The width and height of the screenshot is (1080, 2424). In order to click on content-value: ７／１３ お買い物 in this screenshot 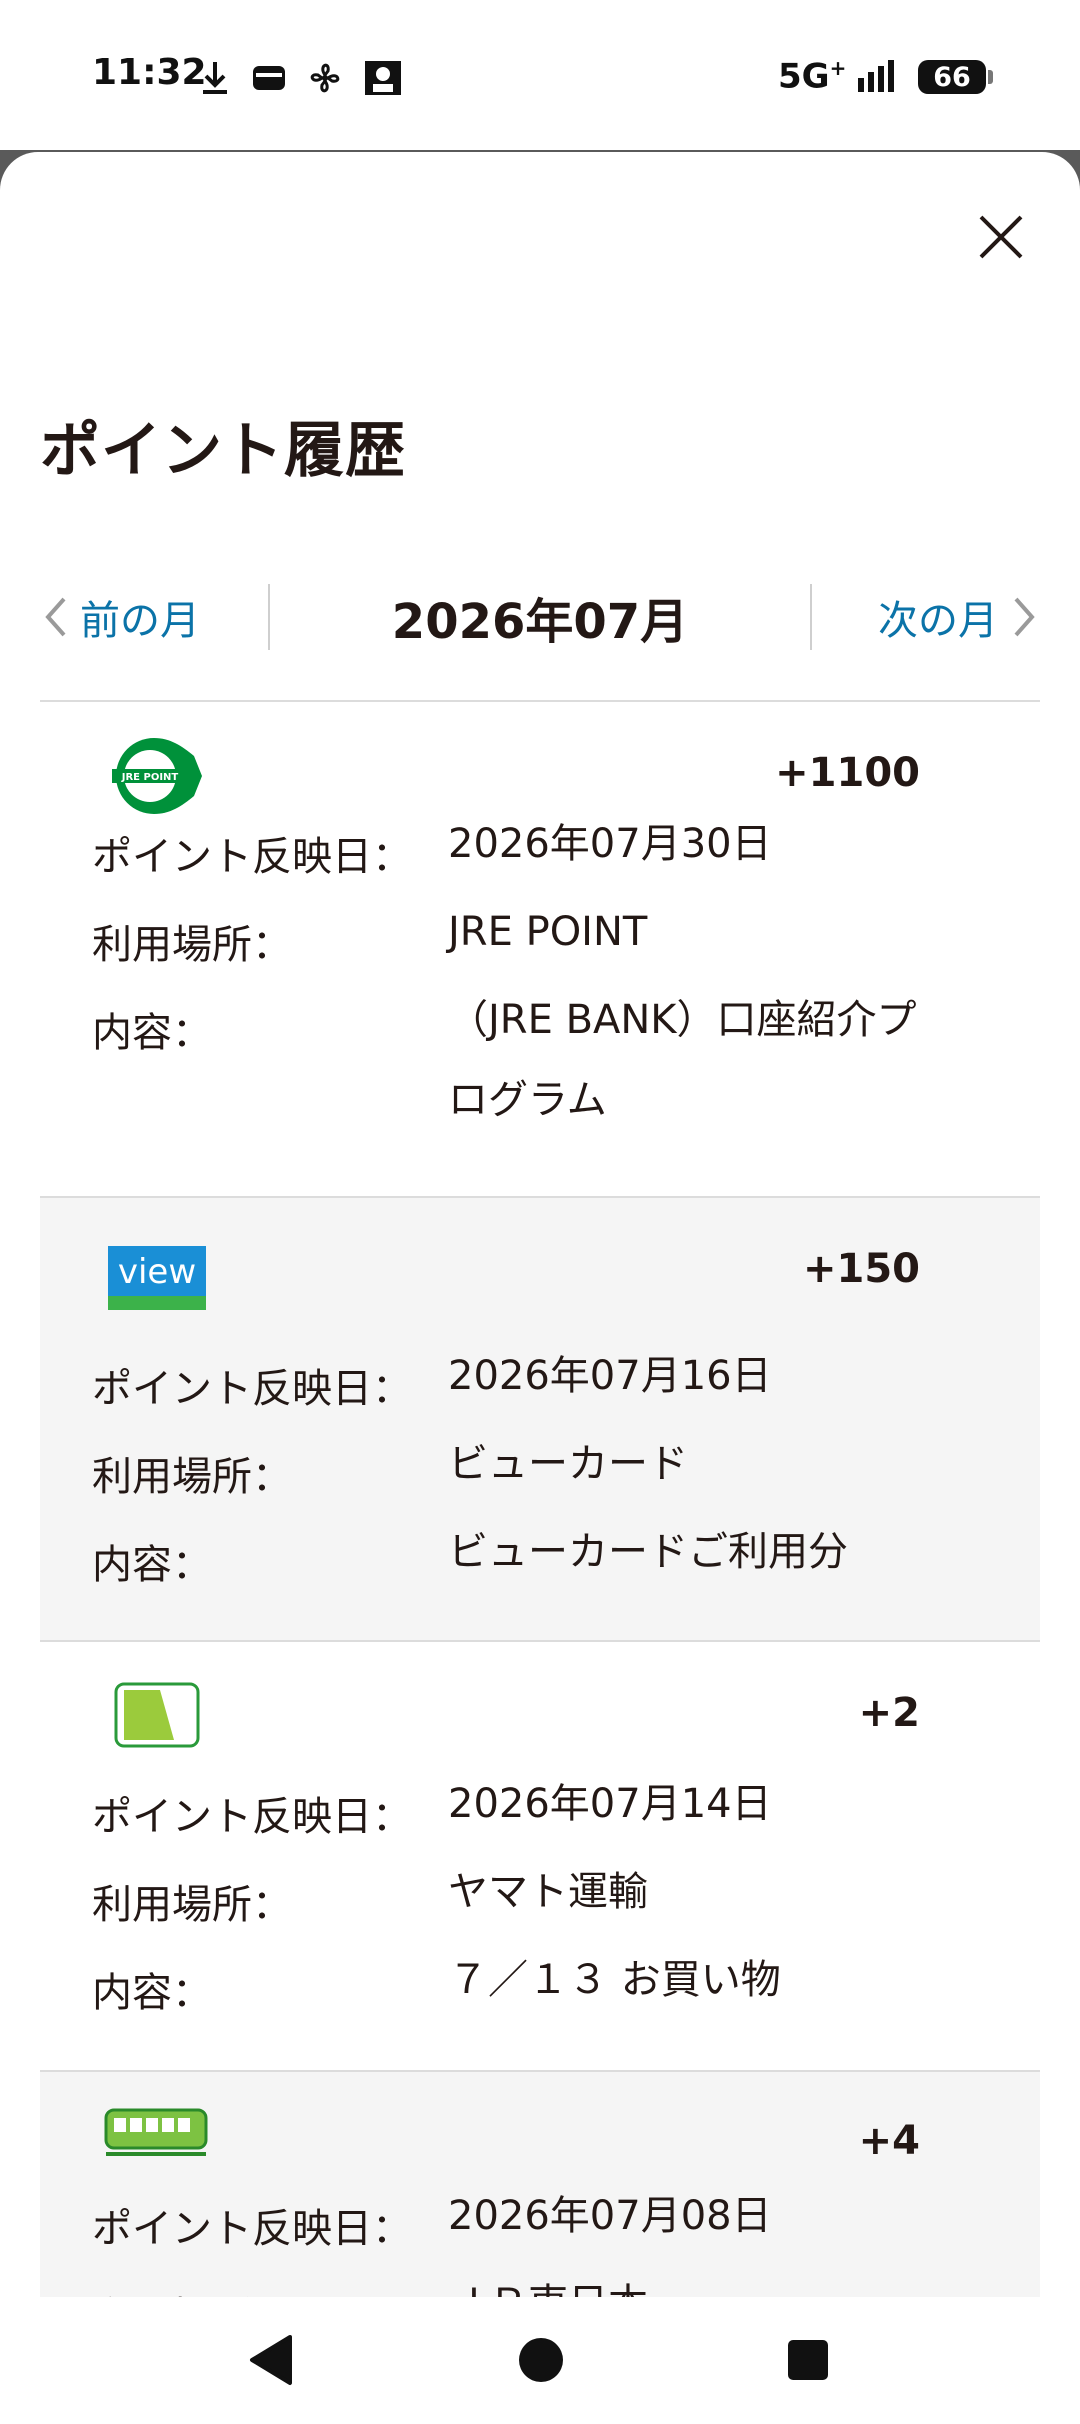, I will do `click(614, 1980)`.